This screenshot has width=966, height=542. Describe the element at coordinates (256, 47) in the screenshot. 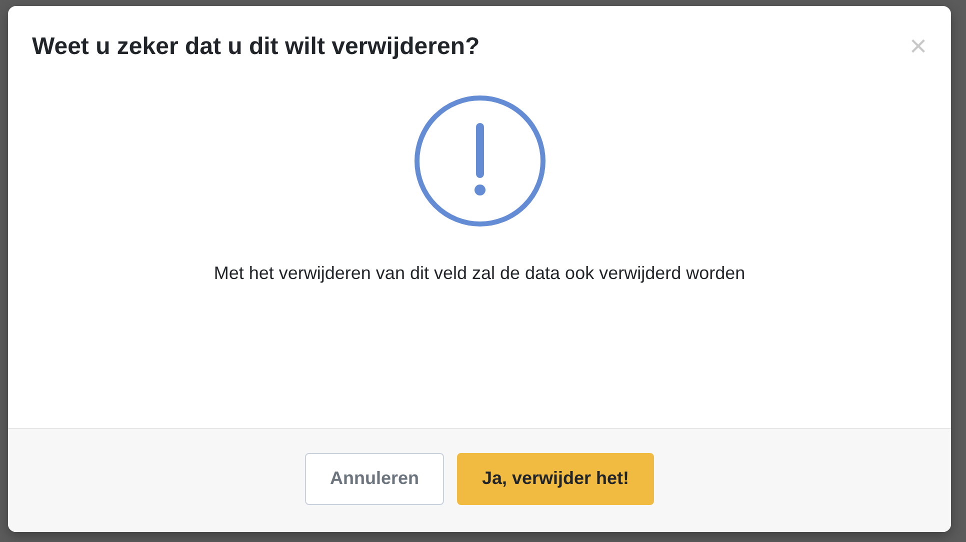

I see `dialog-title: Weet u zeker dat u dit wilt verwijderen?` at that location.